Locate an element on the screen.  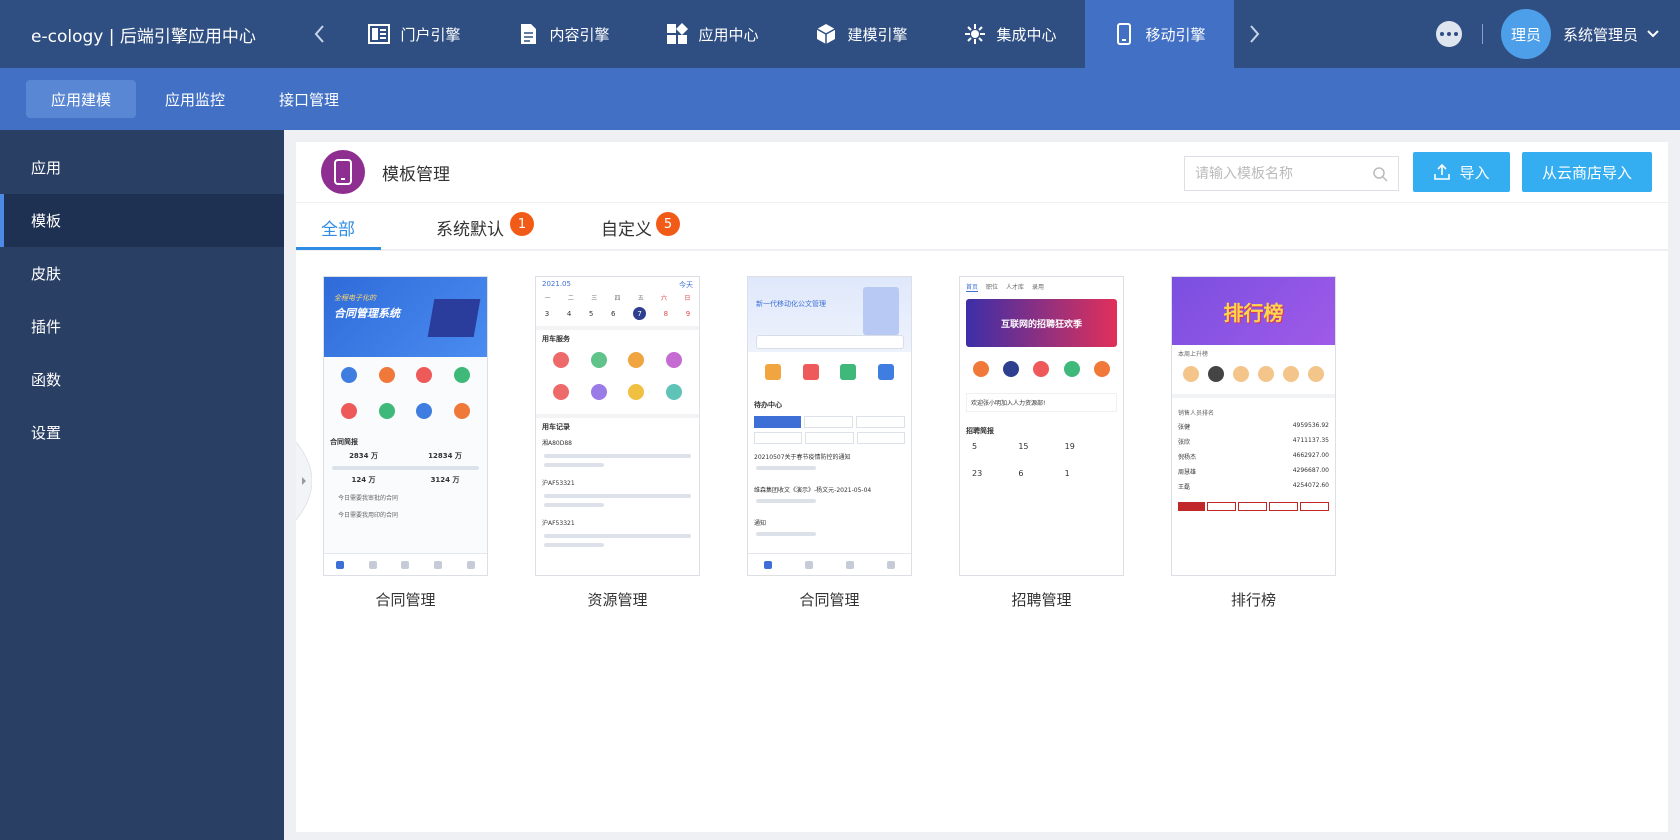
day: 6 is located at coordinates (613, 313).